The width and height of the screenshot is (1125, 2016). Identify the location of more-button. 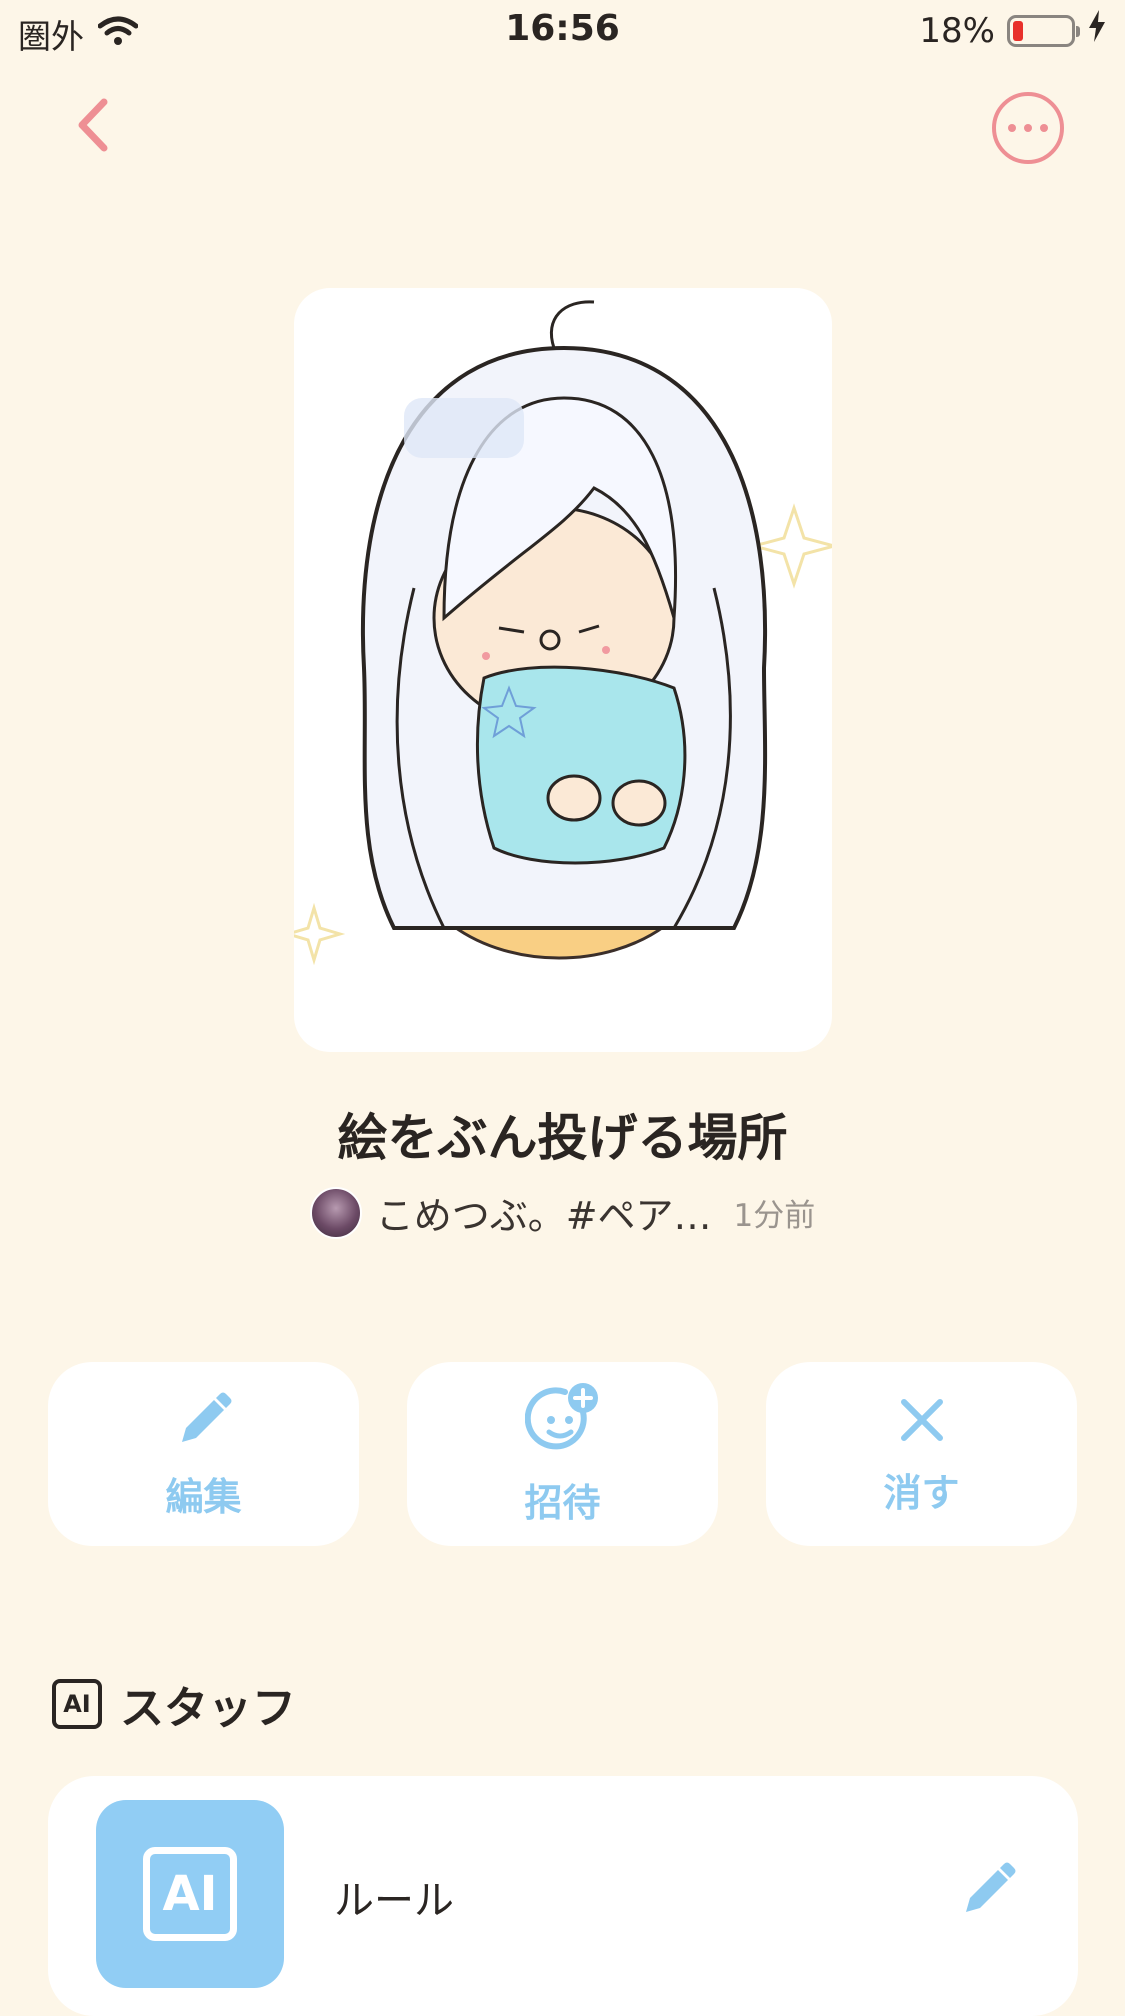
(1028, 128).